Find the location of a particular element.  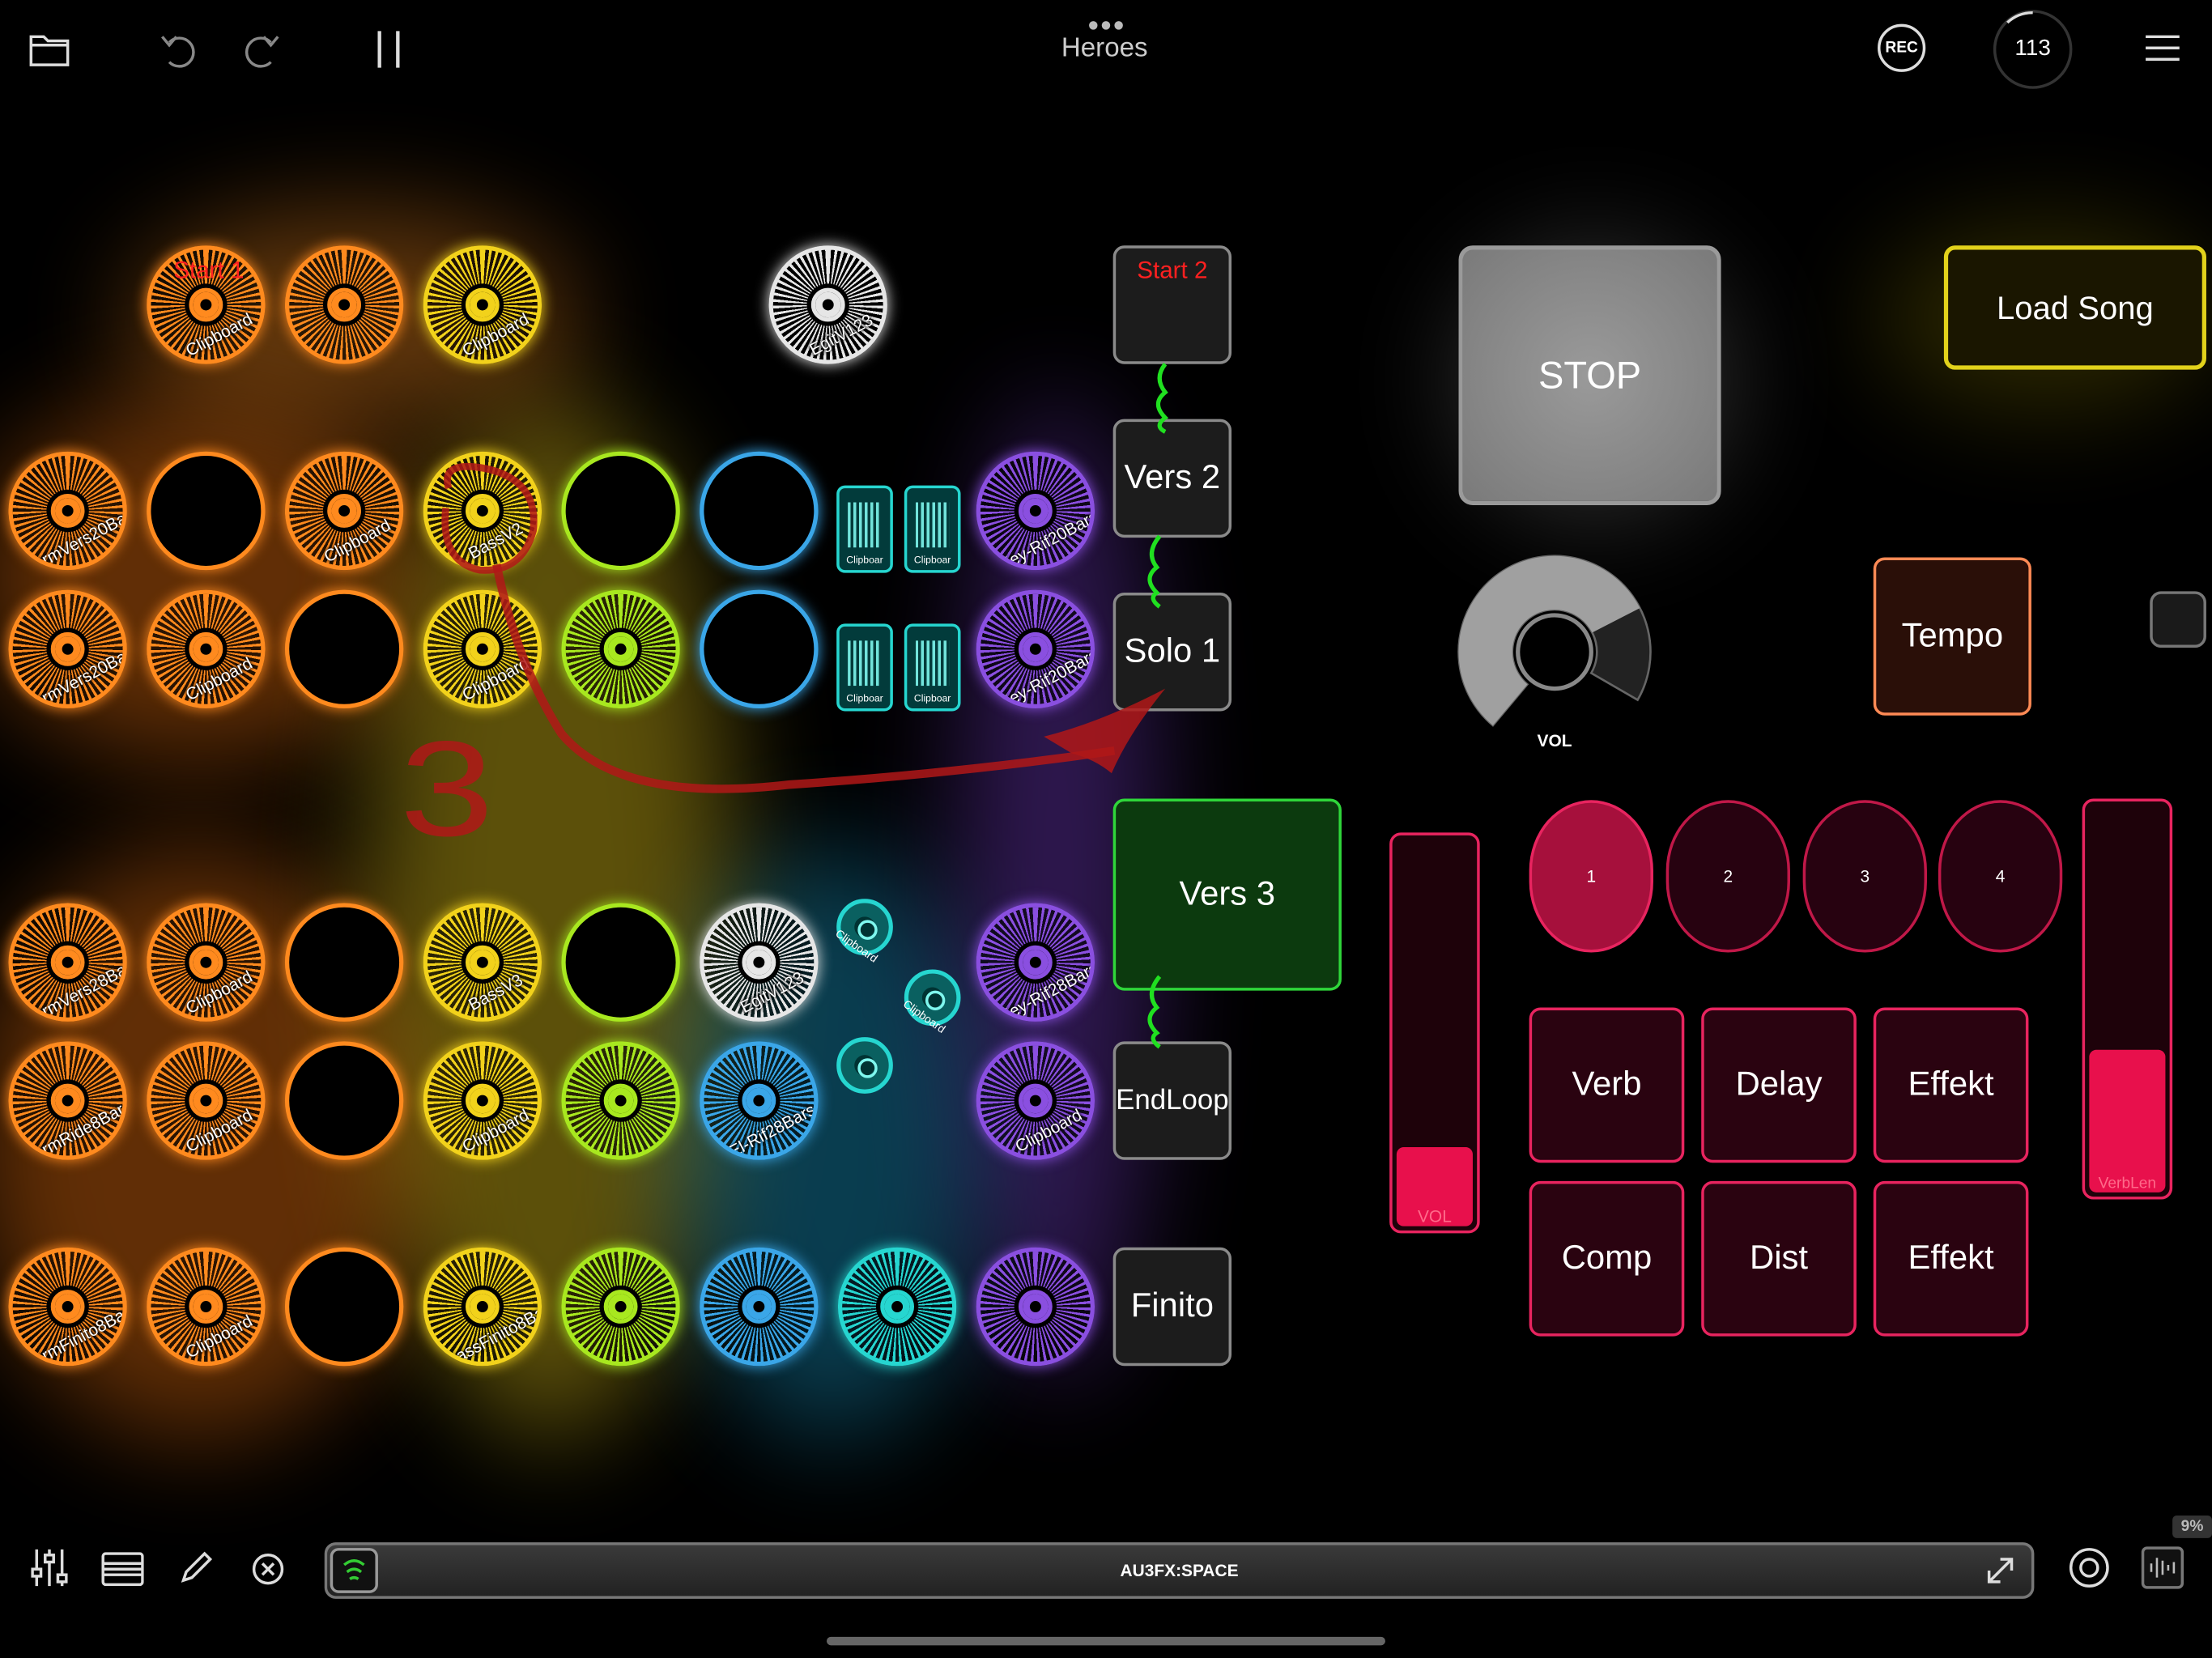

preset-pad-2: 2 is located at coordinates (1728, 876).